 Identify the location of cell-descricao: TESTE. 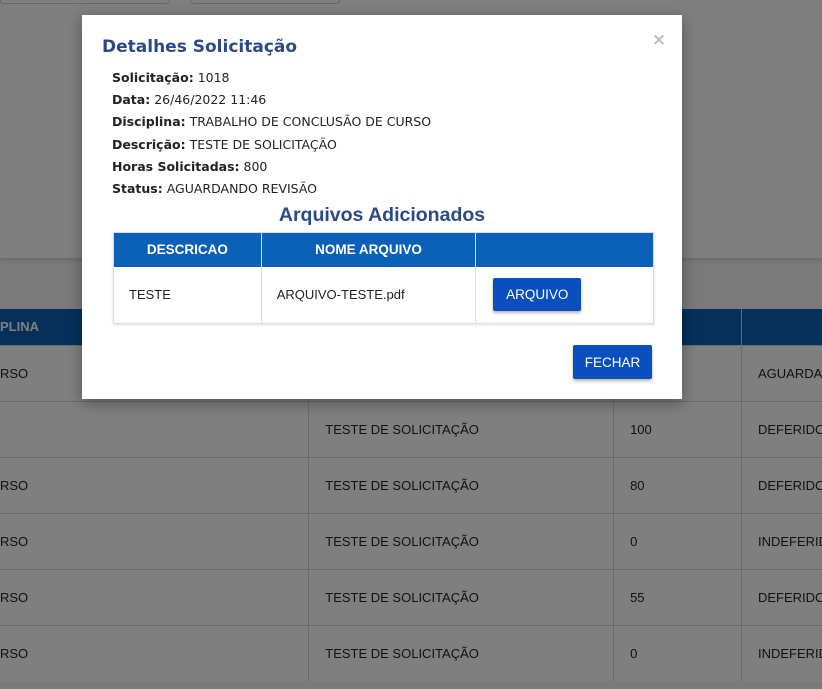
(187, 295).